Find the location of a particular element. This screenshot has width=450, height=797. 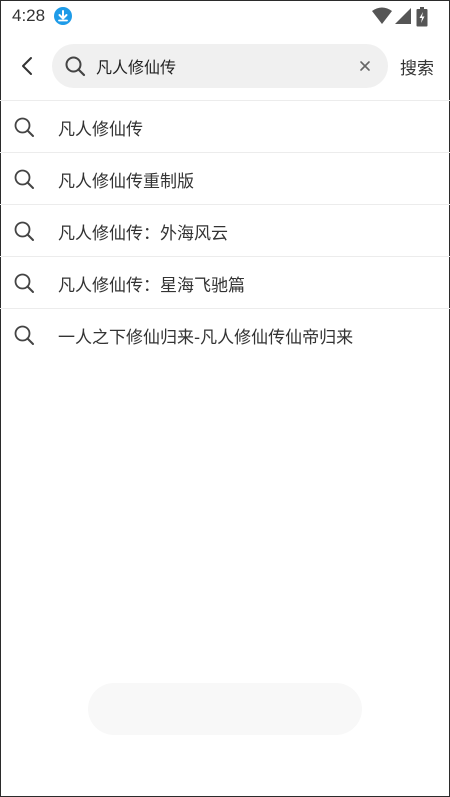

back-button is located at coordinates (28, 66).